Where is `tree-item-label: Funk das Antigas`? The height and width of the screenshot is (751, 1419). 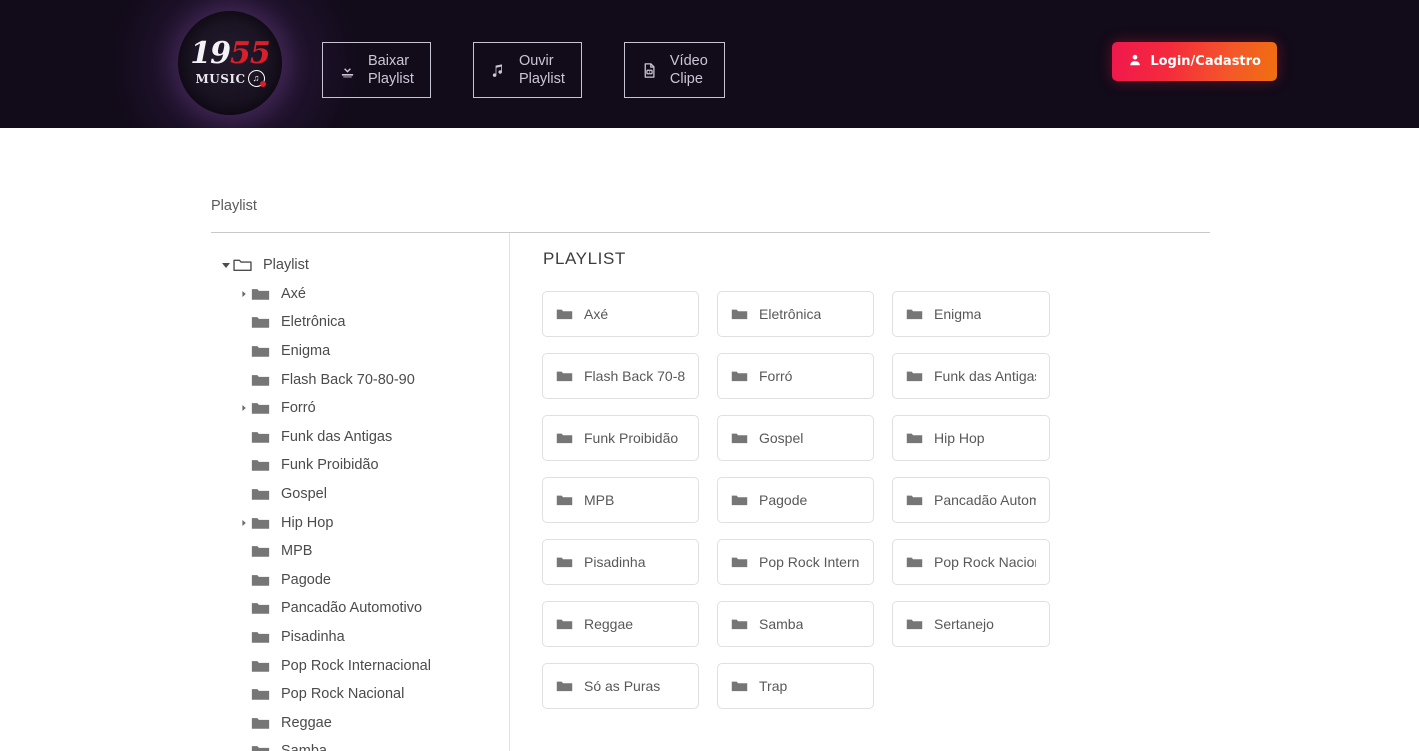
tree-item-label: Funk das Antigas is located at coordinates (337, 436).